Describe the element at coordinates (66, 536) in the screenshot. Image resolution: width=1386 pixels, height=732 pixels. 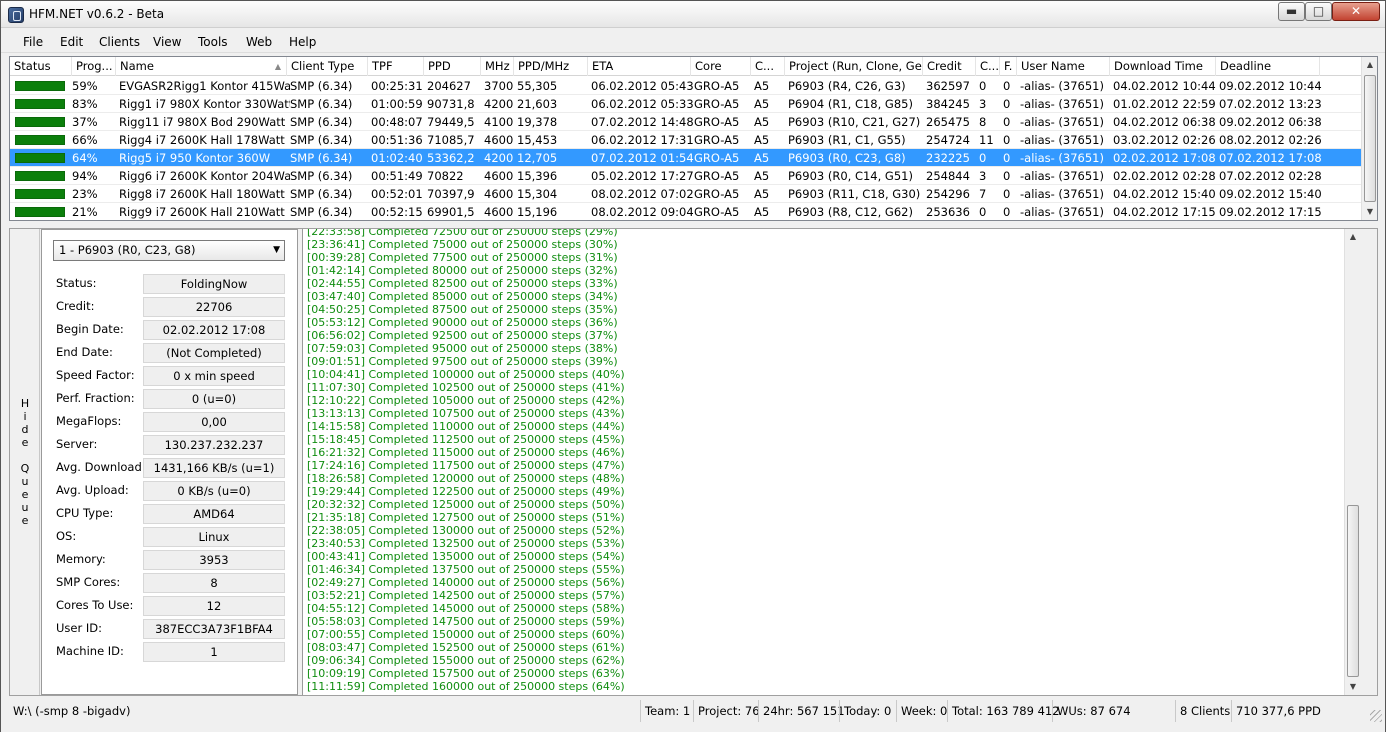
I see `detail-label: OS:` at that location.